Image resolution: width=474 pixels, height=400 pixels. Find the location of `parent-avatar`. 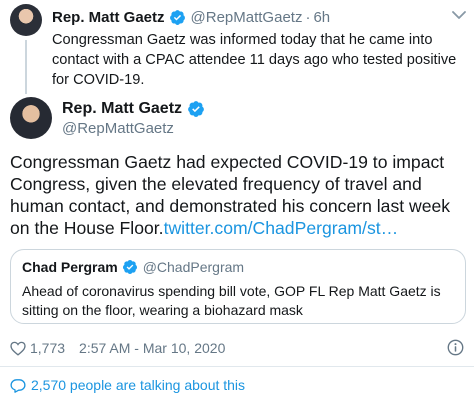

parent-avatar is located at coordinates (26, 20).